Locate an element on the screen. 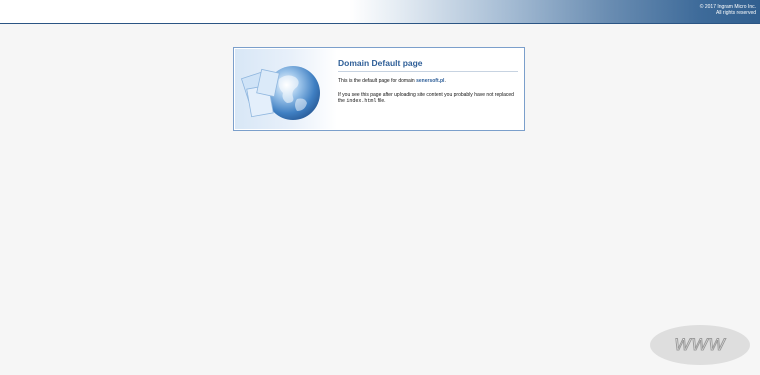  index-file-name: index.html is located at coordinates (361, 101).